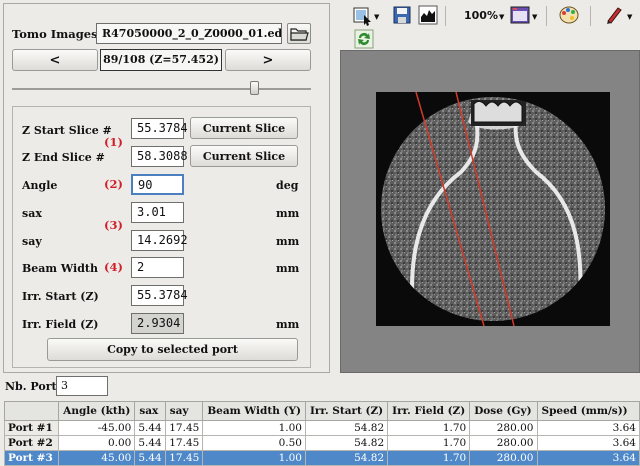 The height and width of the screenshot is (466, 640). What do you see at coordinates (32, 241) in the screenshot?
I see `say-label: say` at bounding box center [32, 241].